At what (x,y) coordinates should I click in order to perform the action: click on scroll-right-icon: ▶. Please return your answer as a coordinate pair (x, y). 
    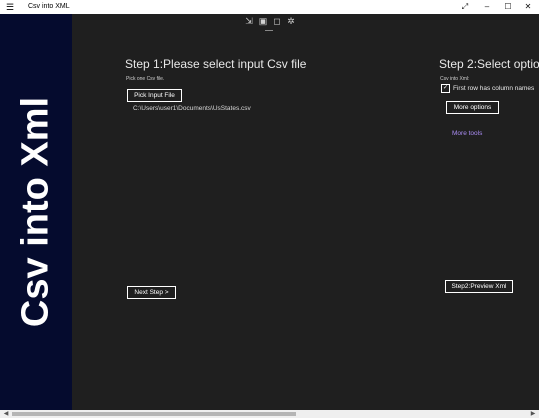
    Looking at the image, I should click on (533, 414).